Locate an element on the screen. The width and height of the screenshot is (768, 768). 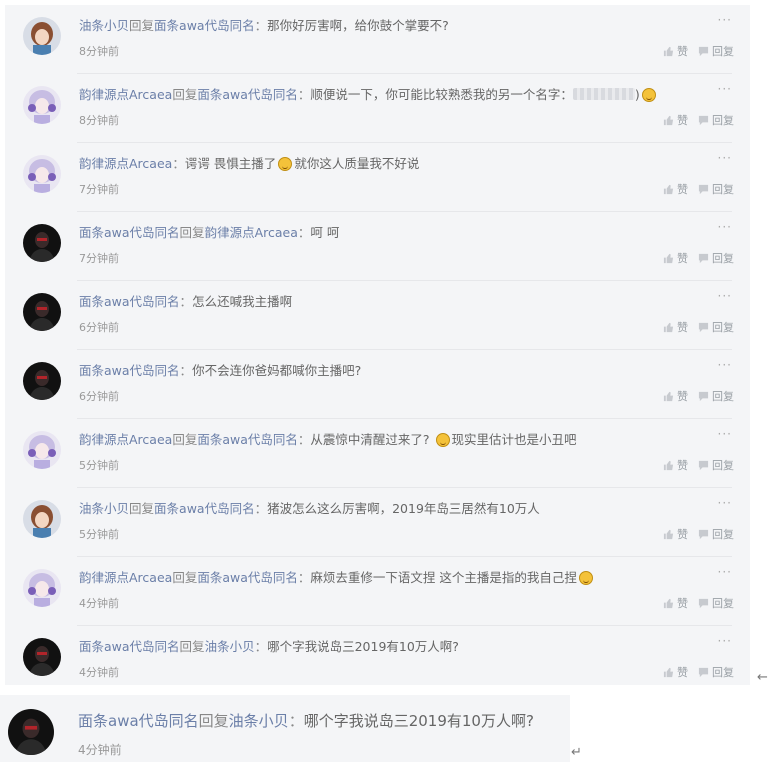
comment-actions: 赞 回复 is located at coordinates (698, 51).